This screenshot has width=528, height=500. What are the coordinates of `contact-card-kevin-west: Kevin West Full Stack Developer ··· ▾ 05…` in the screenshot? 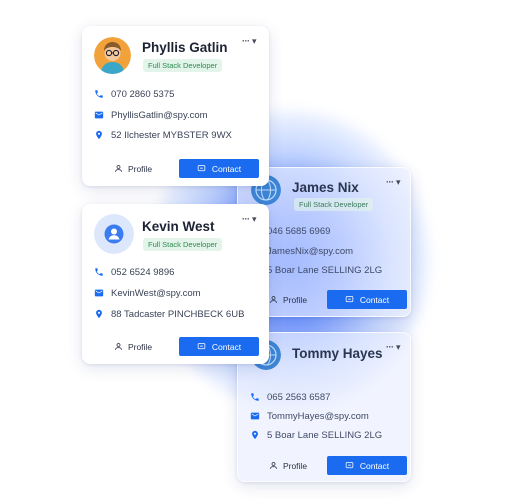 It's located at (175, 284).